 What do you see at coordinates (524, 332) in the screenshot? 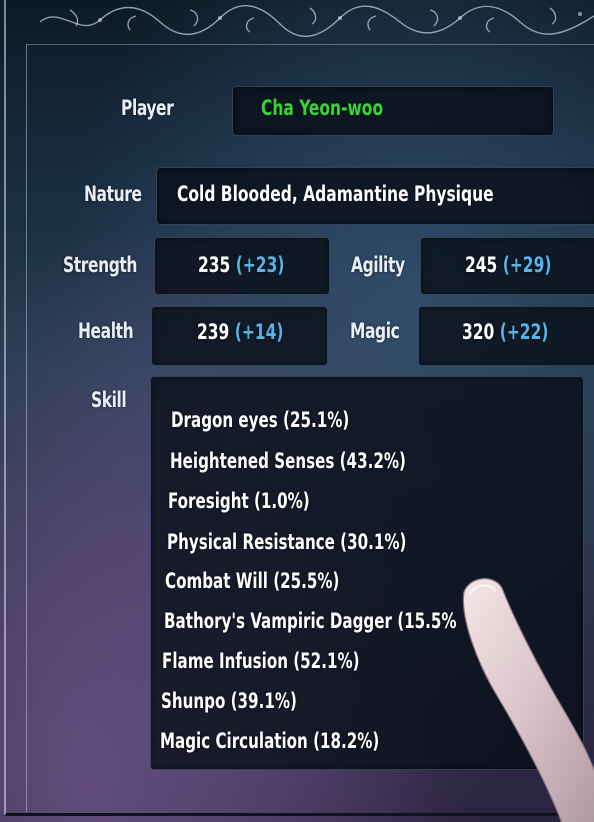
I see `magic-bonus: (+22)` at bounding box center [524, 332].